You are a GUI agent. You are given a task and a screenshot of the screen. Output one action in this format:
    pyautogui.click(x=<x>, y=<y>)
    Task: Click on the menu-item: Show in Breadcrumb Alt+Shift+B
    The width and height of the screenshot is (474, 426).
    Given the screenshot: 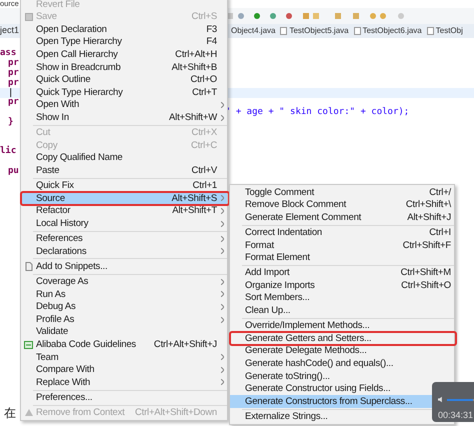 What is the action you would take?
    pyautogui.click(x=124, y=67)
    